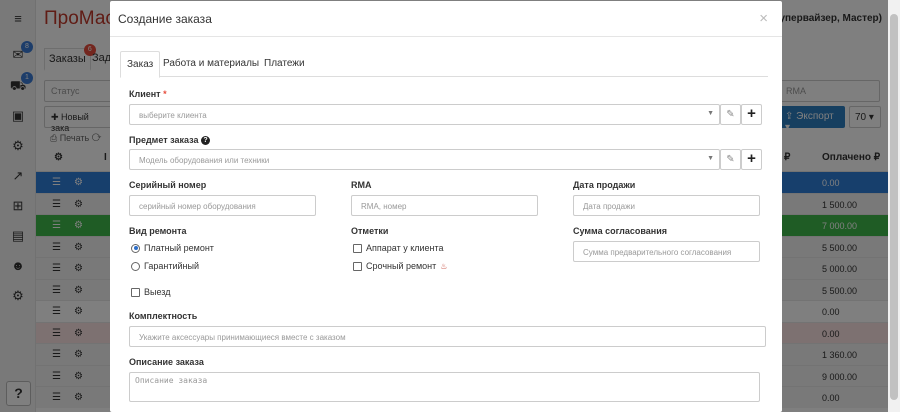 The image size is (900, 412). What do you see at coordinates (446, 19) in the screenshot?
I see `modal-header: Создание заказа ×` at bounding box center [446, 19].